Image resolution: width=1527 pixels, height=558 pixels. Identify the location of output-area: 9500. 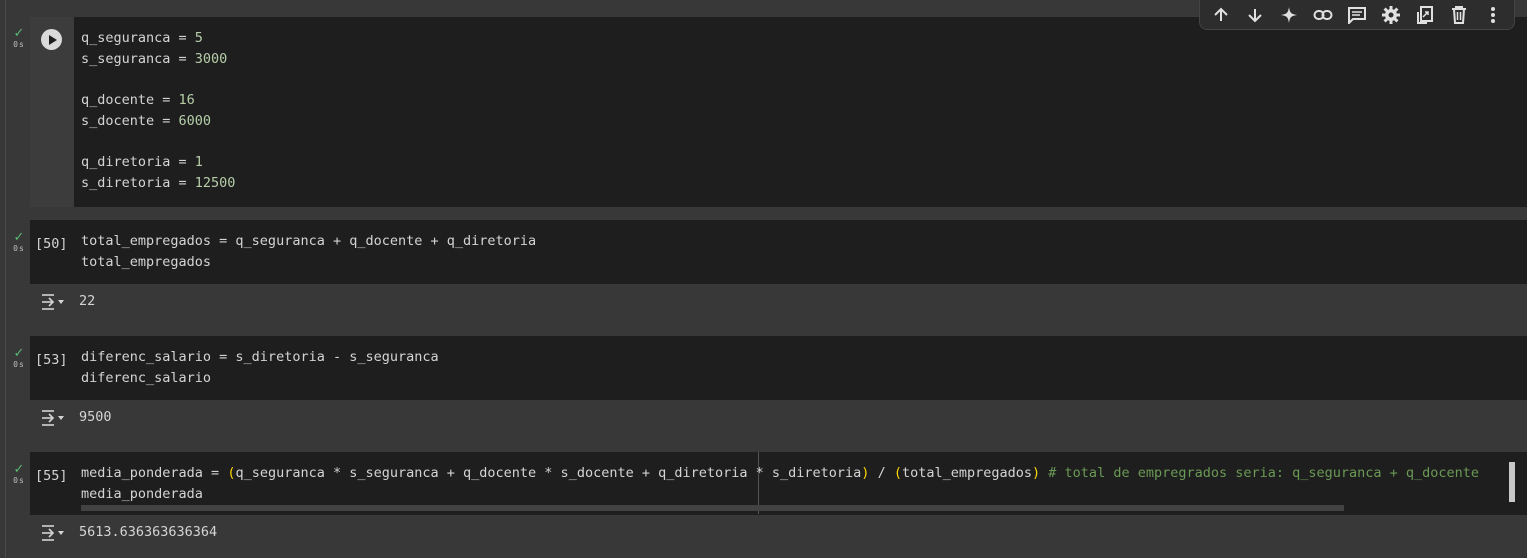
(778, 419).